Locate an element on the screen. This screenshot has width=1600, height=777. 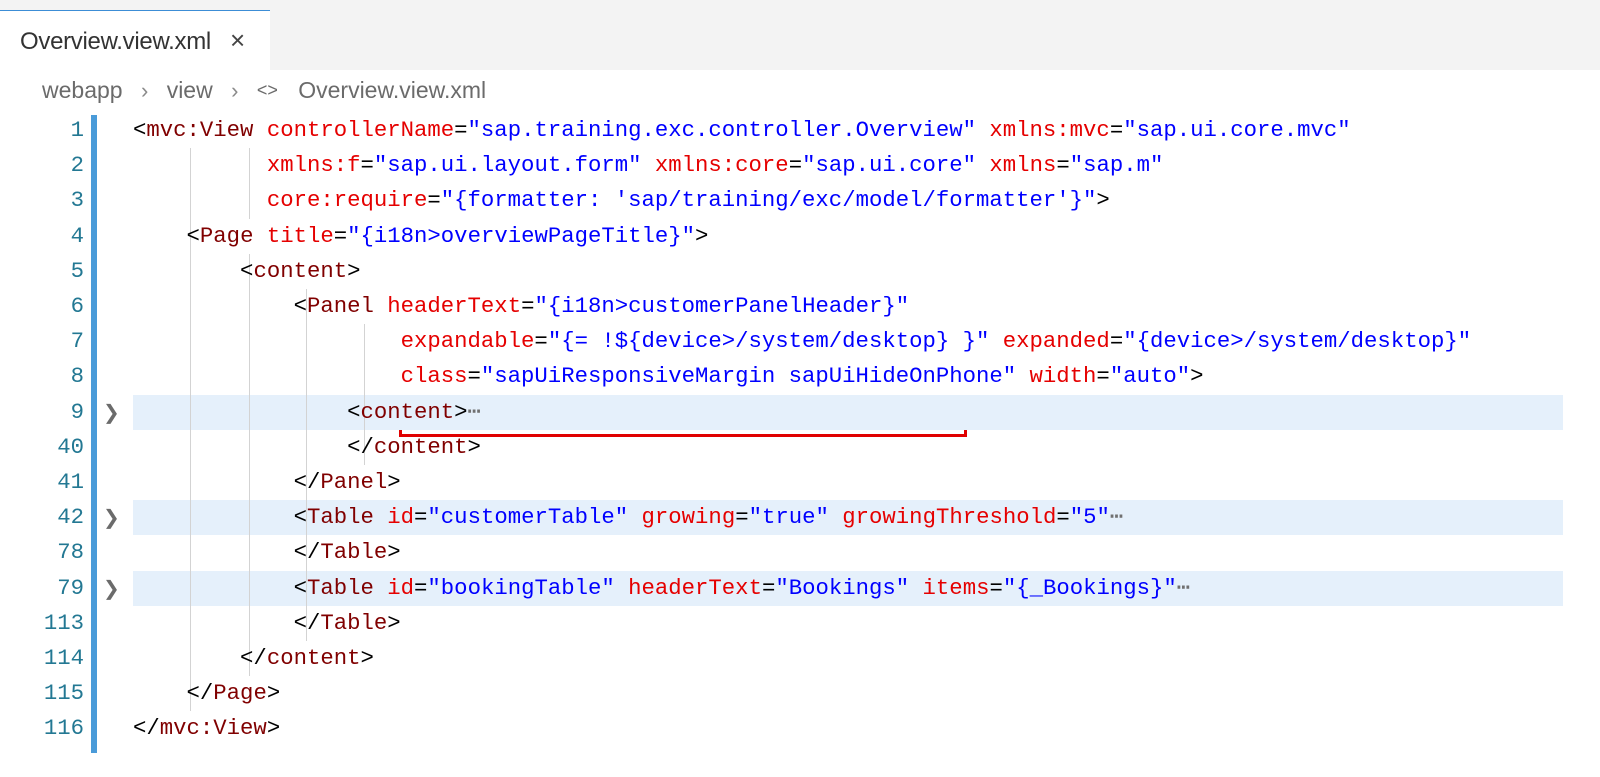
line-number: 114 is located at coordinates (63, 658).